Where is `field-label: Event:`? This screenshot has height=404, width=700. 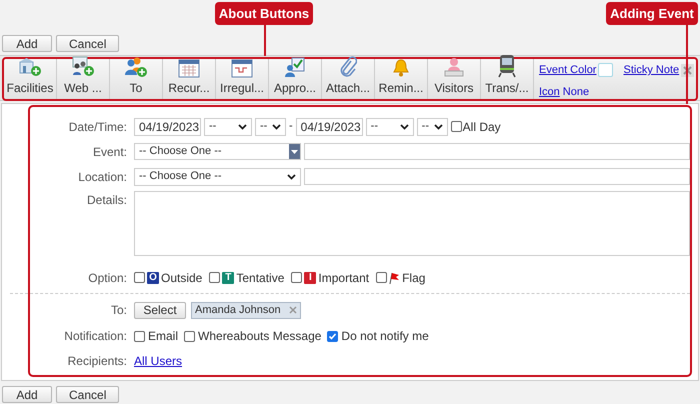 field-label: Event: is located at coordinates (109, 151).